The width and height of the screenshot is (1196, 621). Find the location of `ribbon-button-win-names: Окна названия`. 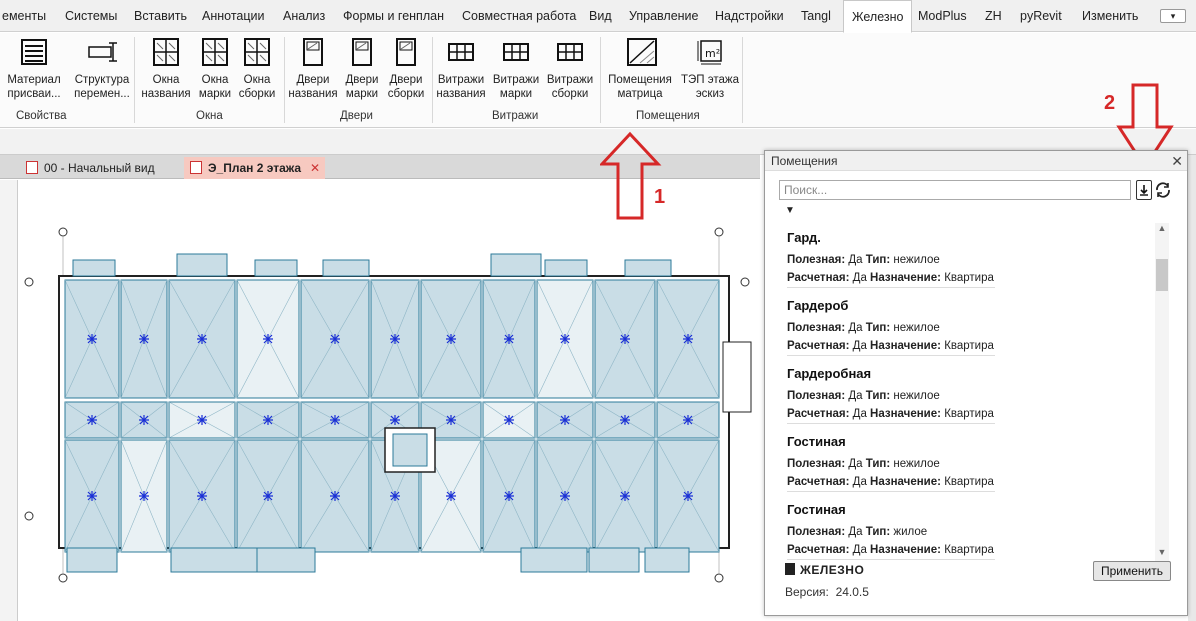

ribbon-button-win-names: Окна названия is located at coordinates (166, 69).